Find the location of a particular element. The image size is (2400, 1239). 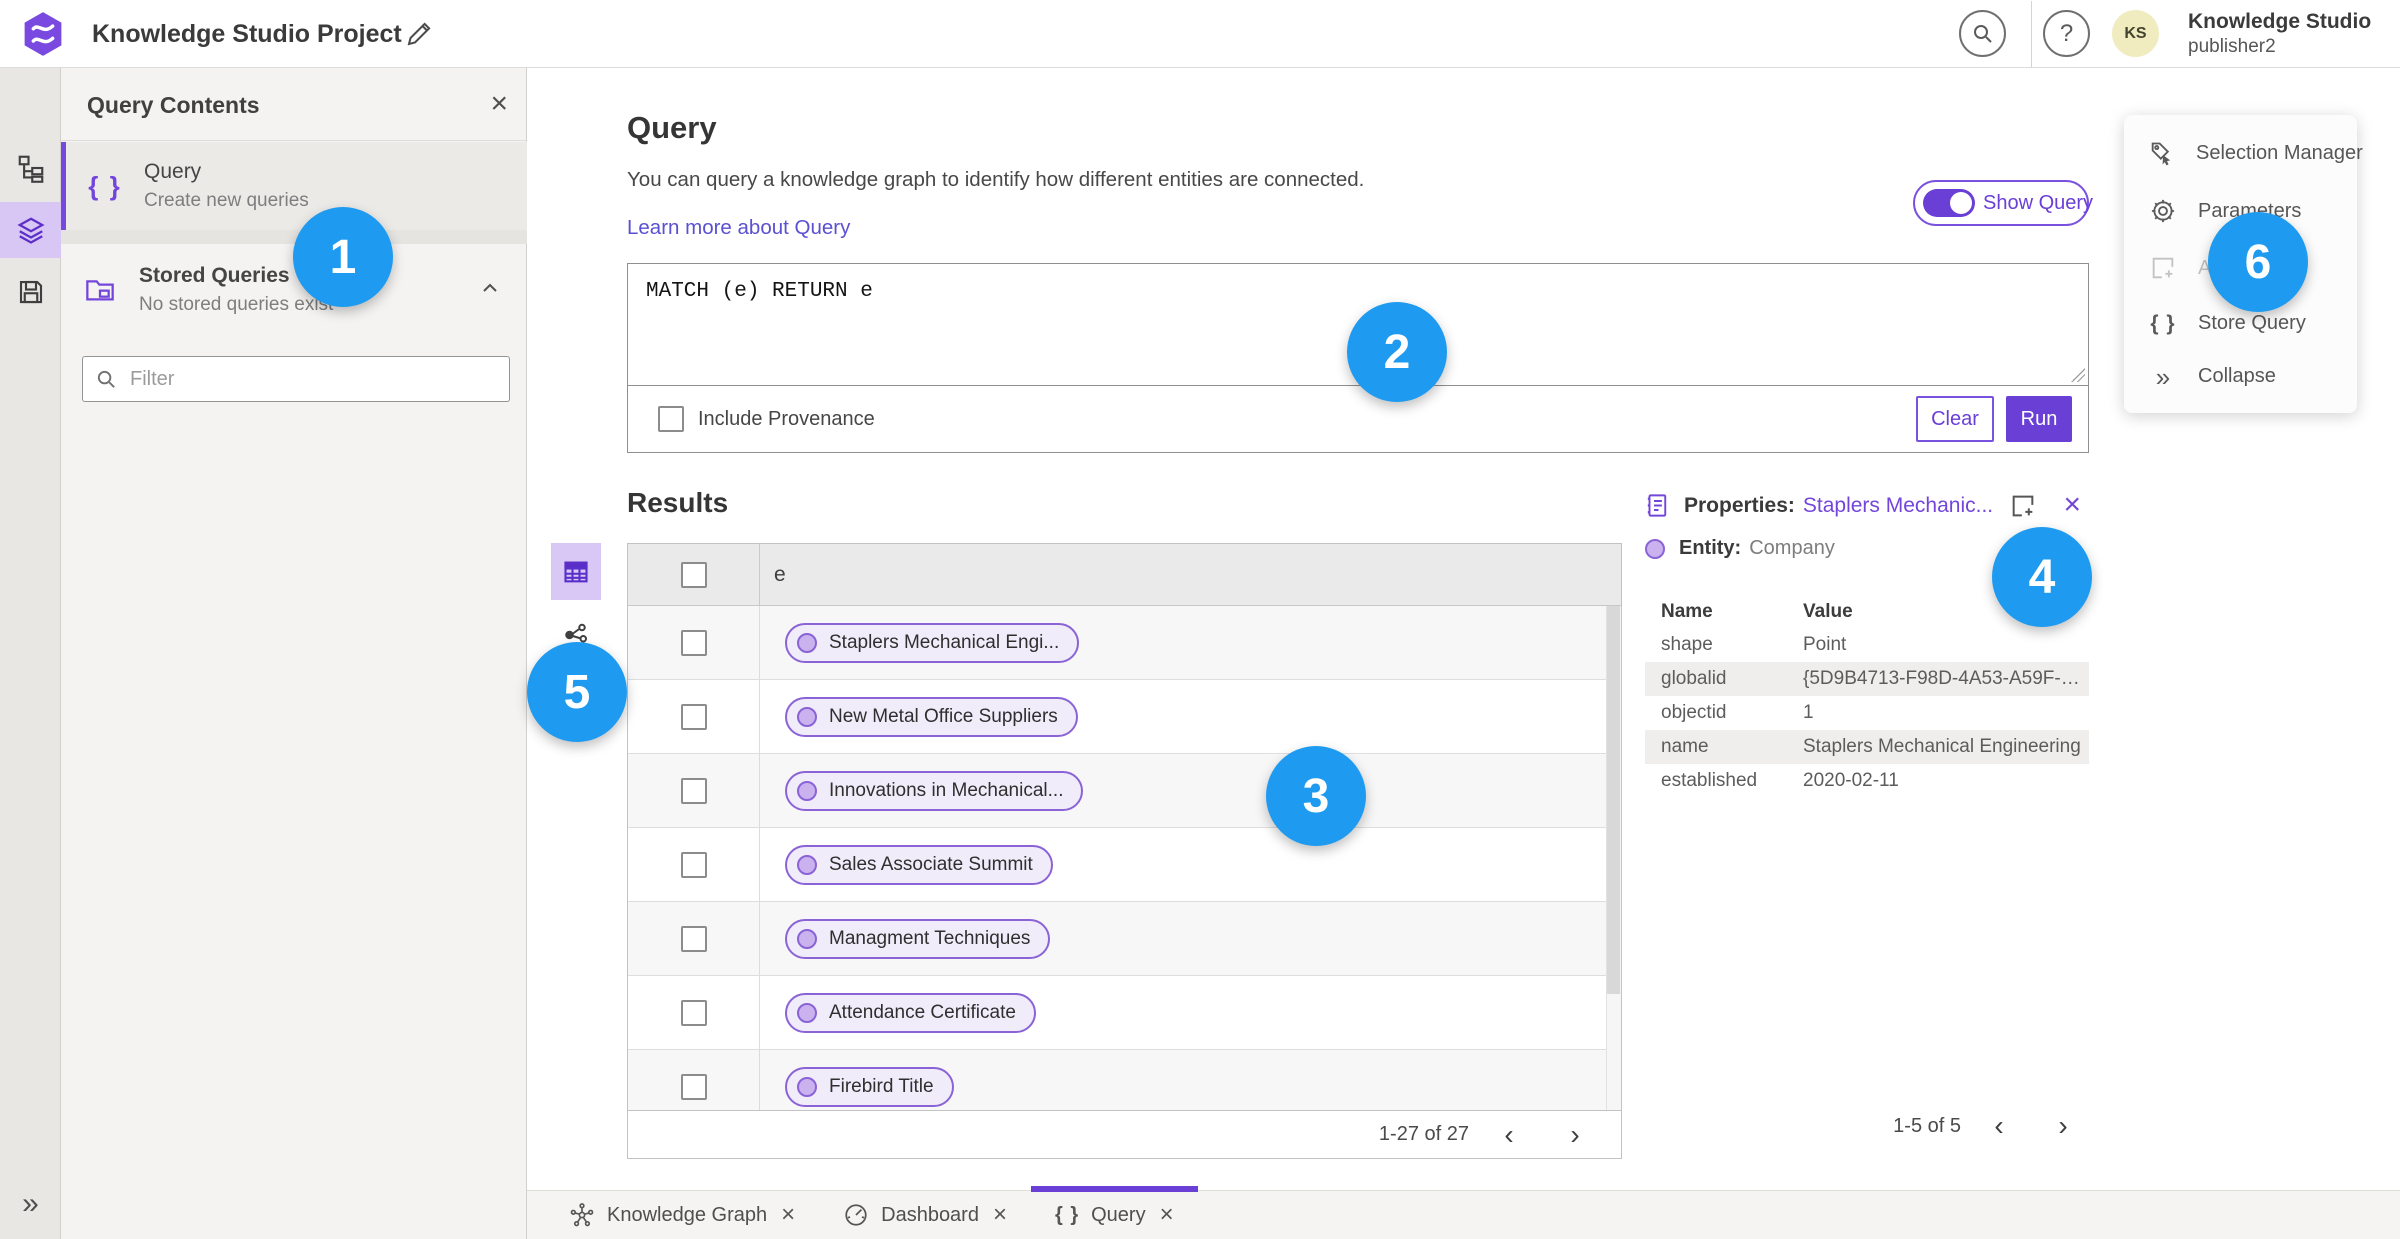

step-badge-4: 4 is located at coordinates (2042, 577).